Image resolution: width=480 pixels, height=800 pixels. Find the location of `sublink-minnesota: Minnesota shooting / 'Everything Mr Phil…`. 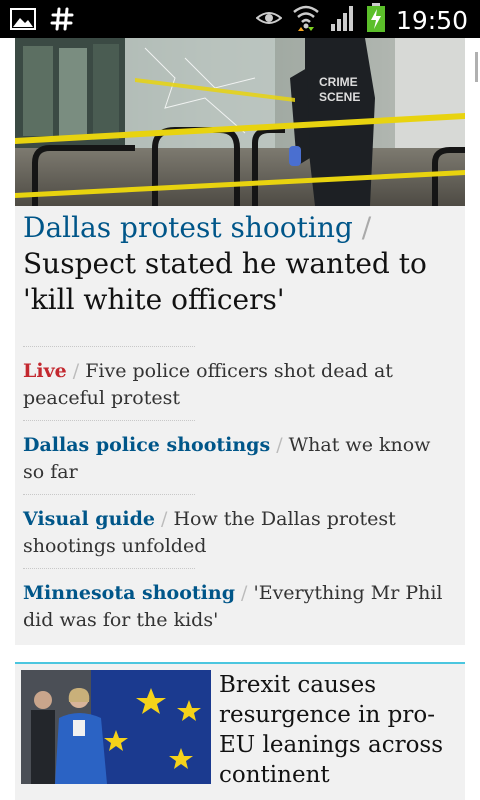

sublink-minnesota: Minnesota shooting / 'Everything Mr Phil… is located at coordinates (239, 608).